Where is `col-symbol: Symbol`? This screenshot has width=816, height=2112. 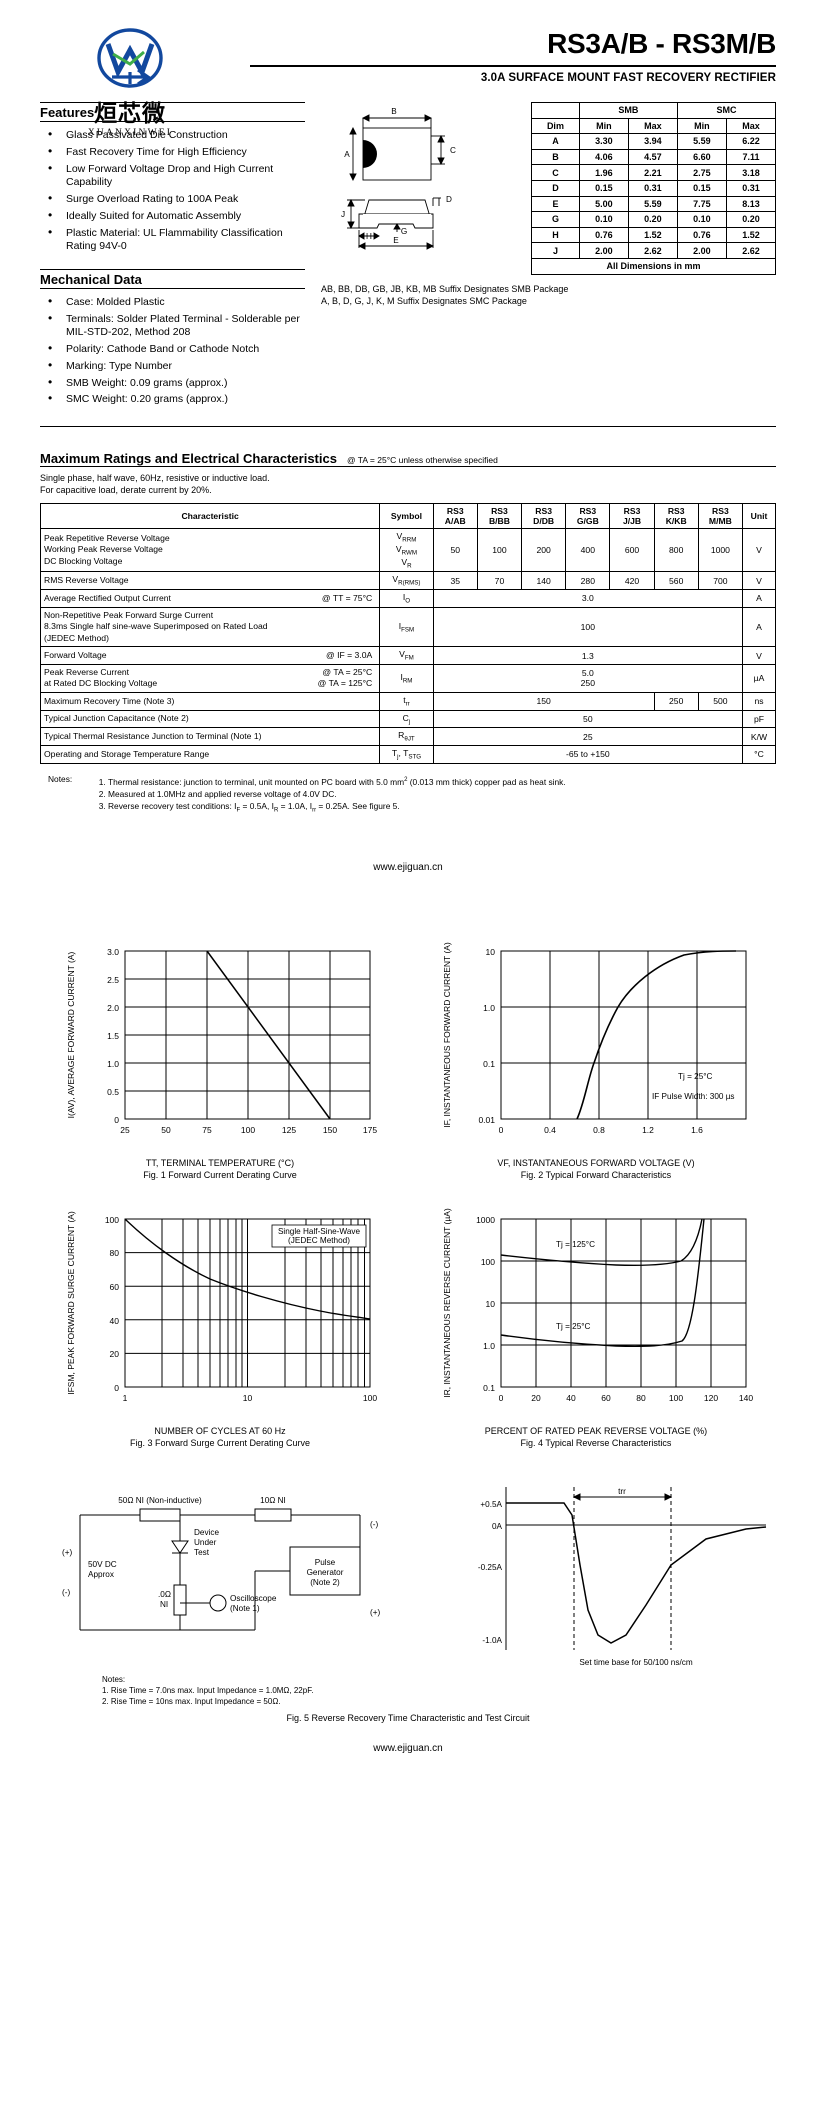
col-symbol: Symbol is located at coordinates (406, 516).